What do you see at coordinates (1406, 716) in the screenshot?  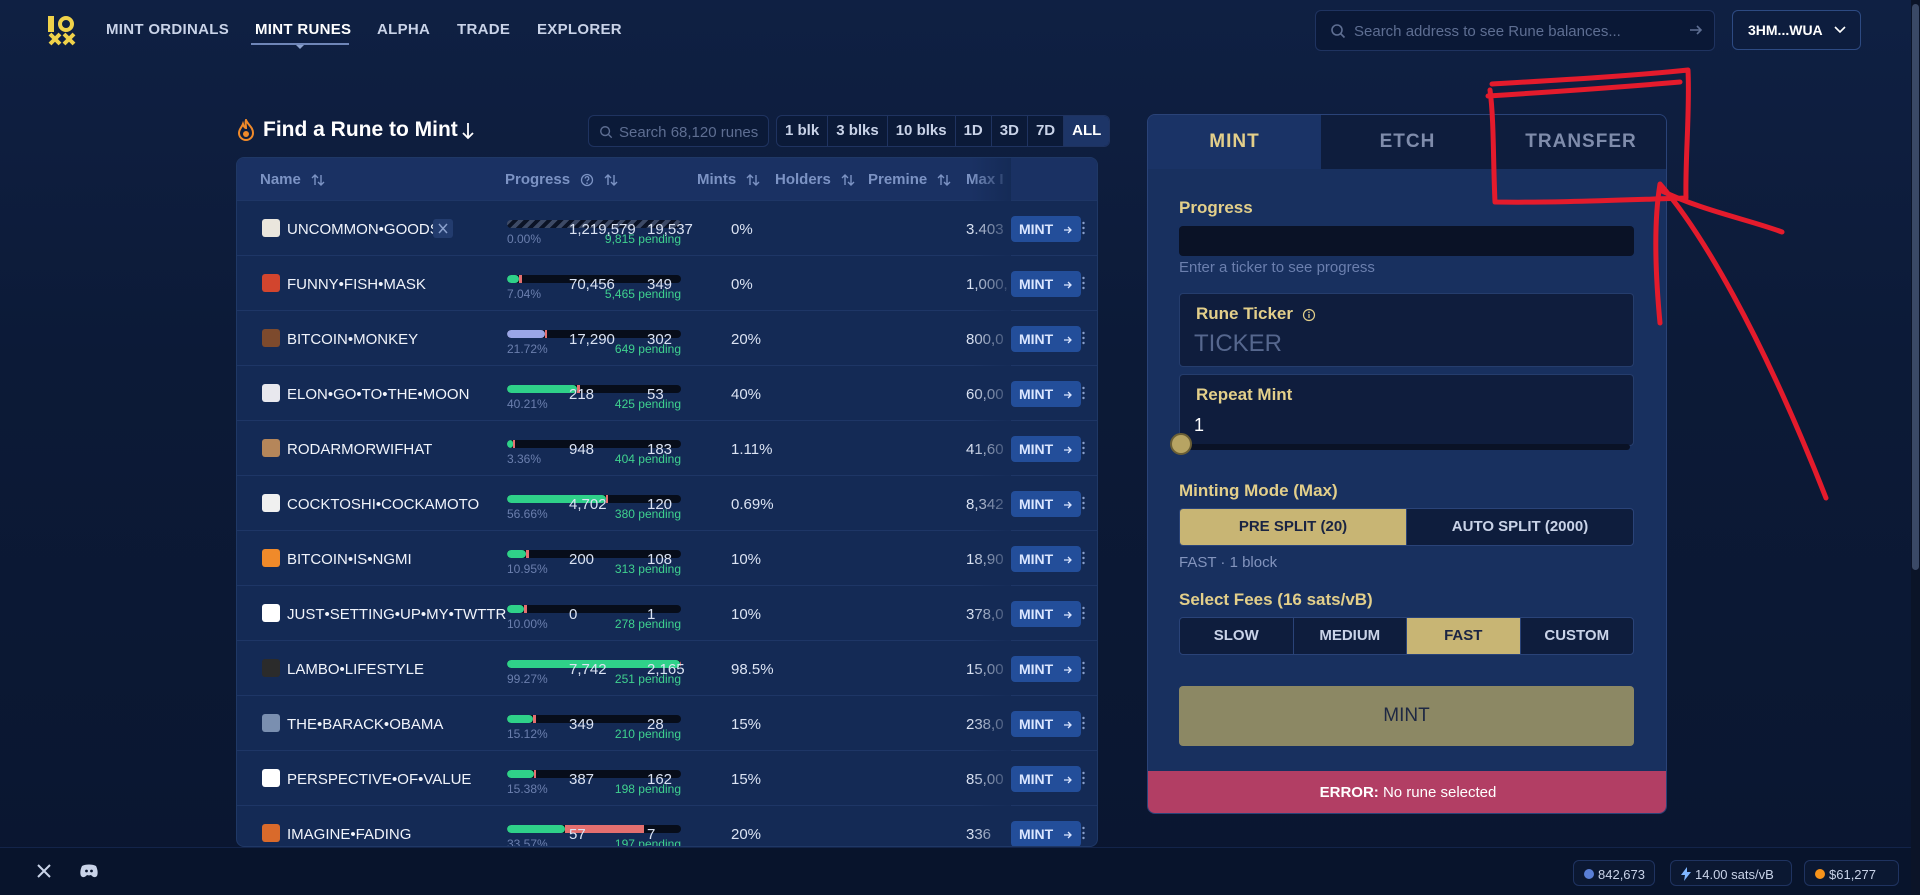 I see `mint-submit-button: MINT` at bounding box center [1406, 716].